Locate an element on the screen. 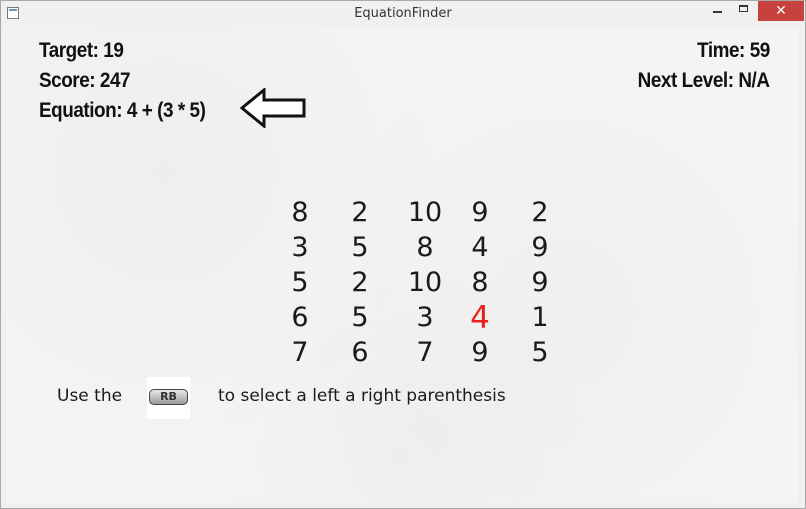 The image size is (806, 509). rb-button-label: RB is located at coordinates (168, 397).